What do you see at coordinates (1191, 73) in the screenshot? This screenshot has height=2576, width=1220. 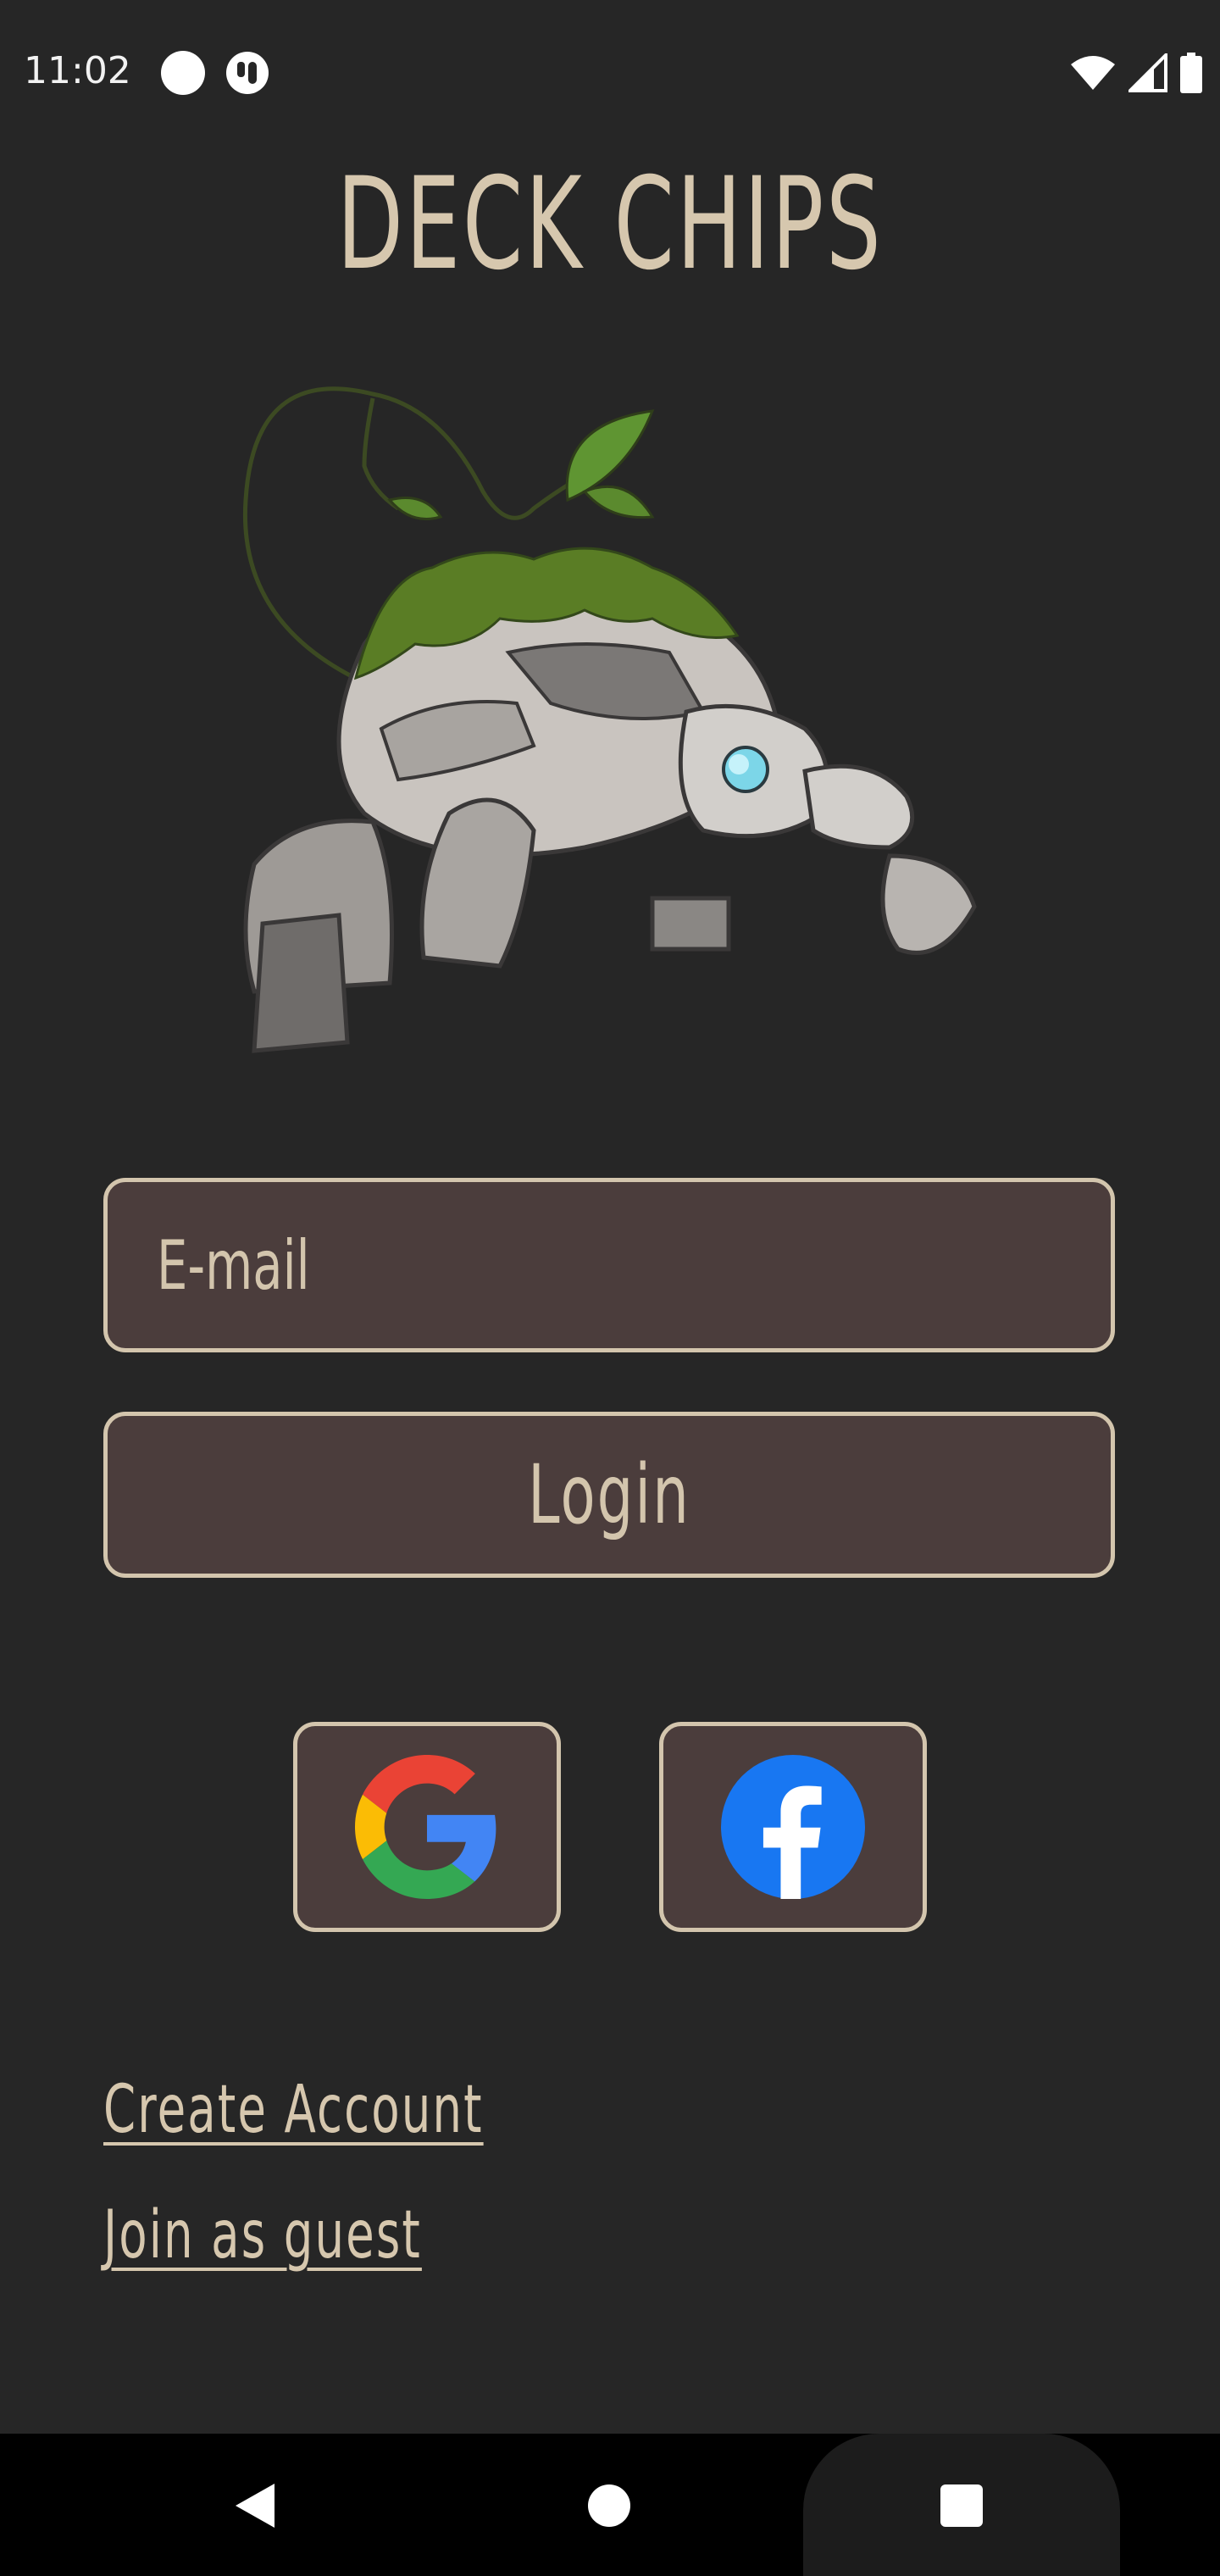 I see `battery-icon` at bounding box center [1191, 73].